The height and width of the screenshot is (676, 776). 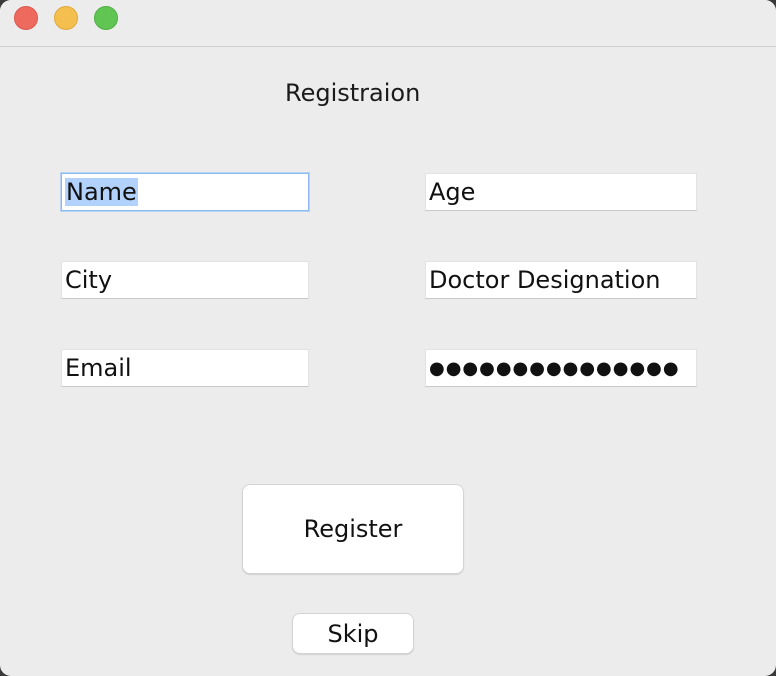 What do you see at coordinates (66, 18) in the screenshot?
I see `minimize-window-icon` at bounding box center [66, 18].